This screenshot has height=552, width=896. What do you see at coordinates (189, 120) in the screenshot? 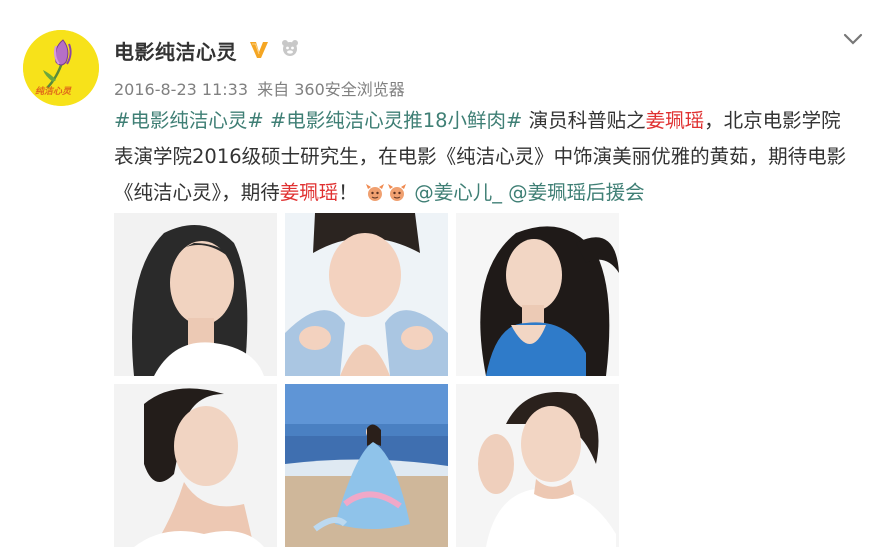
I see `hashtag-link: #电影纯洁心灵#` at bounding box center [189, 120].